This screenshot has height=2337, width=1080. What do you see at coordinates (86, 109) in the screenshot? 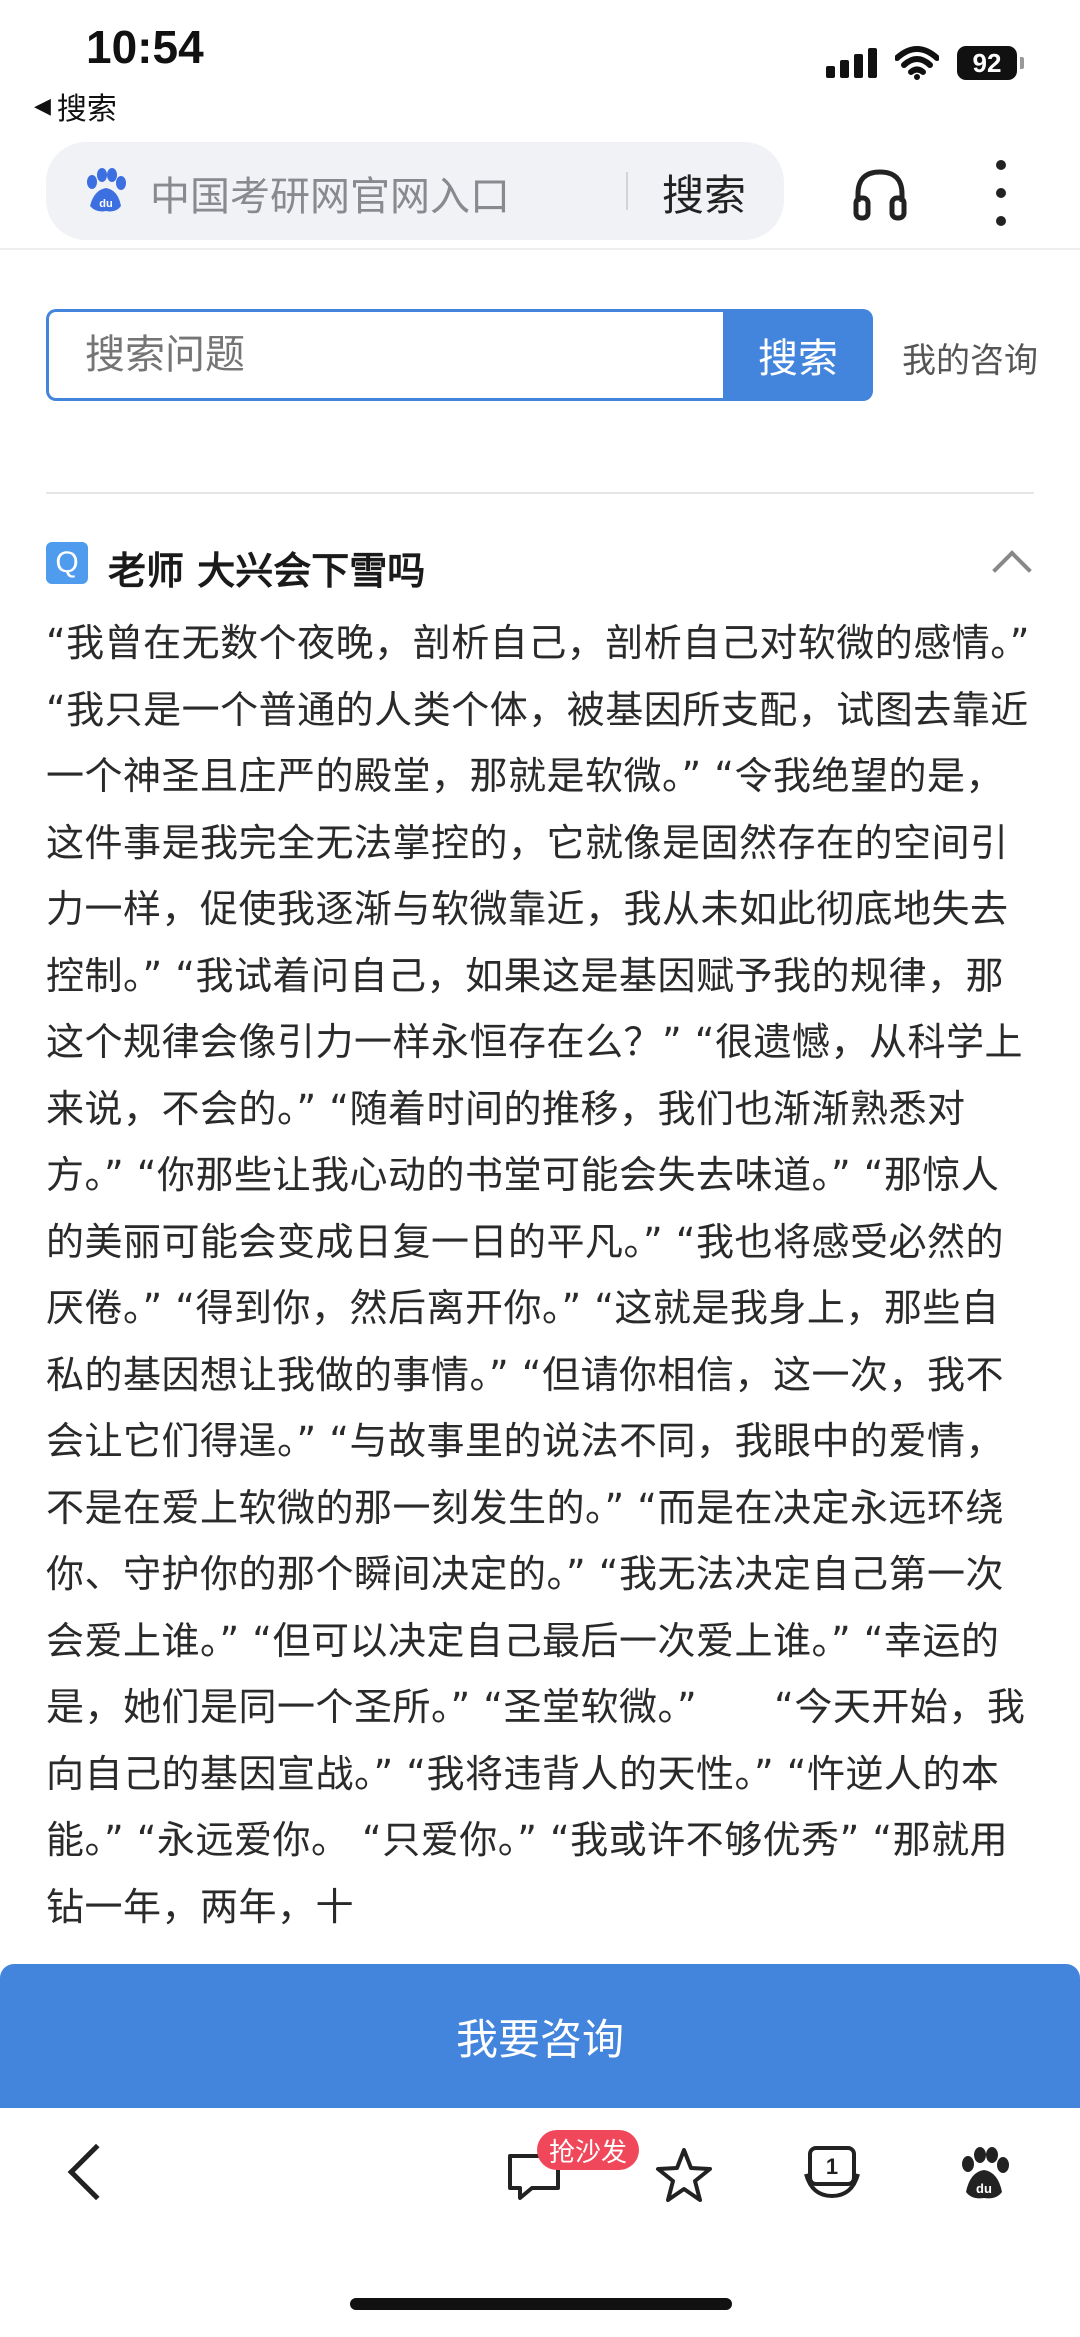
I see `back-app-label: 搜索` at bounding box center [86, 109].